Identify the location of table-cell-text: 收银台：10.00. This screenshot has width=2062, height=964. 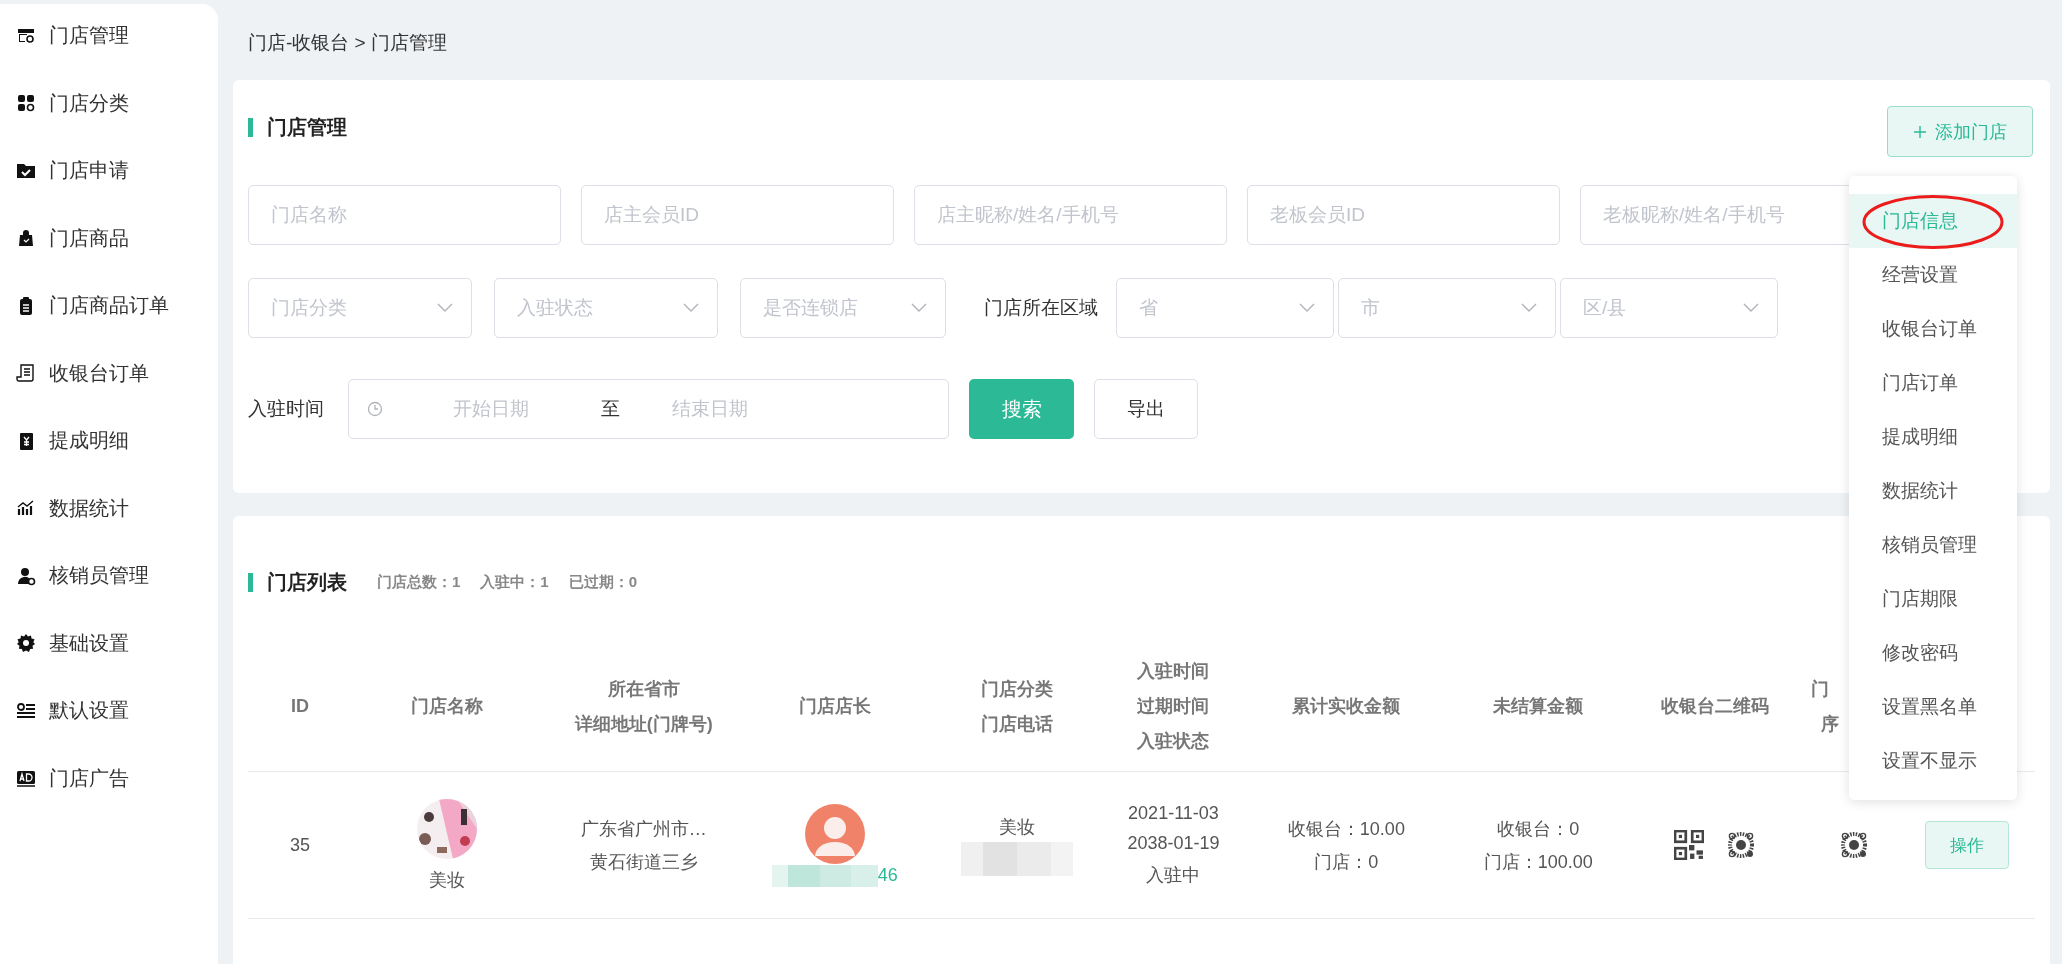
(1346, 829).